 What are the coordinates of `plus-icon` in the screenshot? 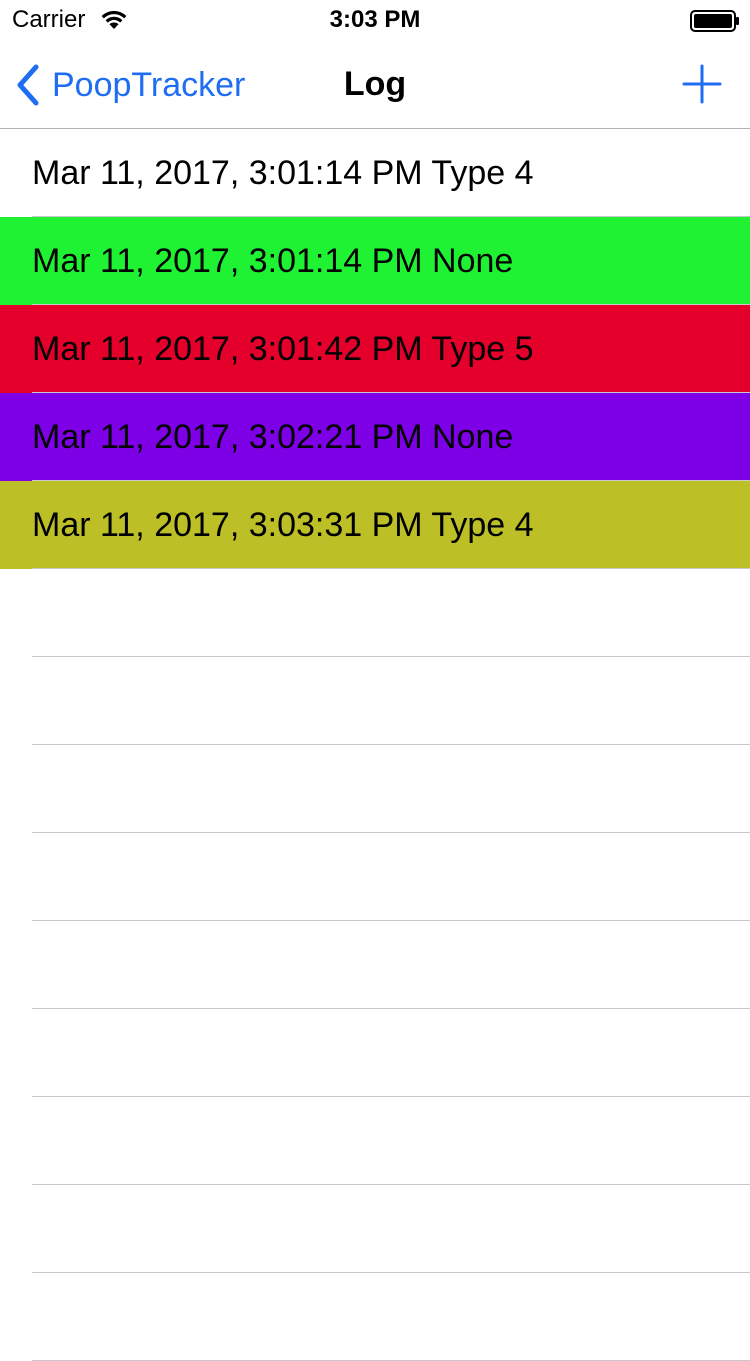 It's located at (702, 84).